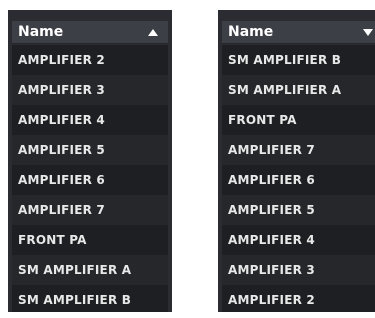 The width and height of the screenshot is (375, 318). What do you see at coordinates (153, 32) in the screenshot?
I see `sort-ascending-icon` at bounding box center [153, 32].